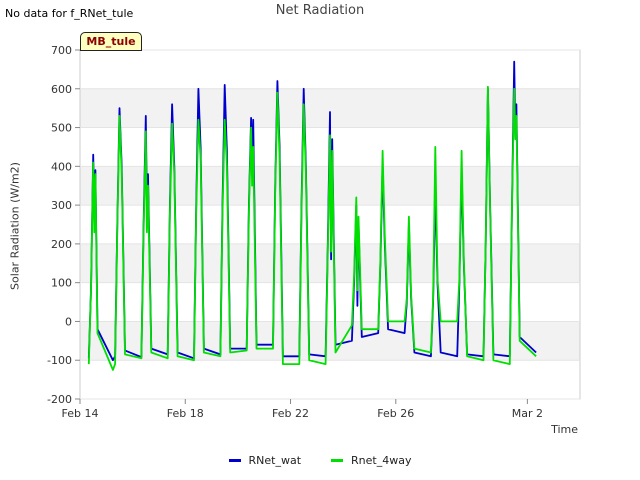 This screenshot has width=640, height=480. I want to click on y-tick-label: -200, so click(59, 399).